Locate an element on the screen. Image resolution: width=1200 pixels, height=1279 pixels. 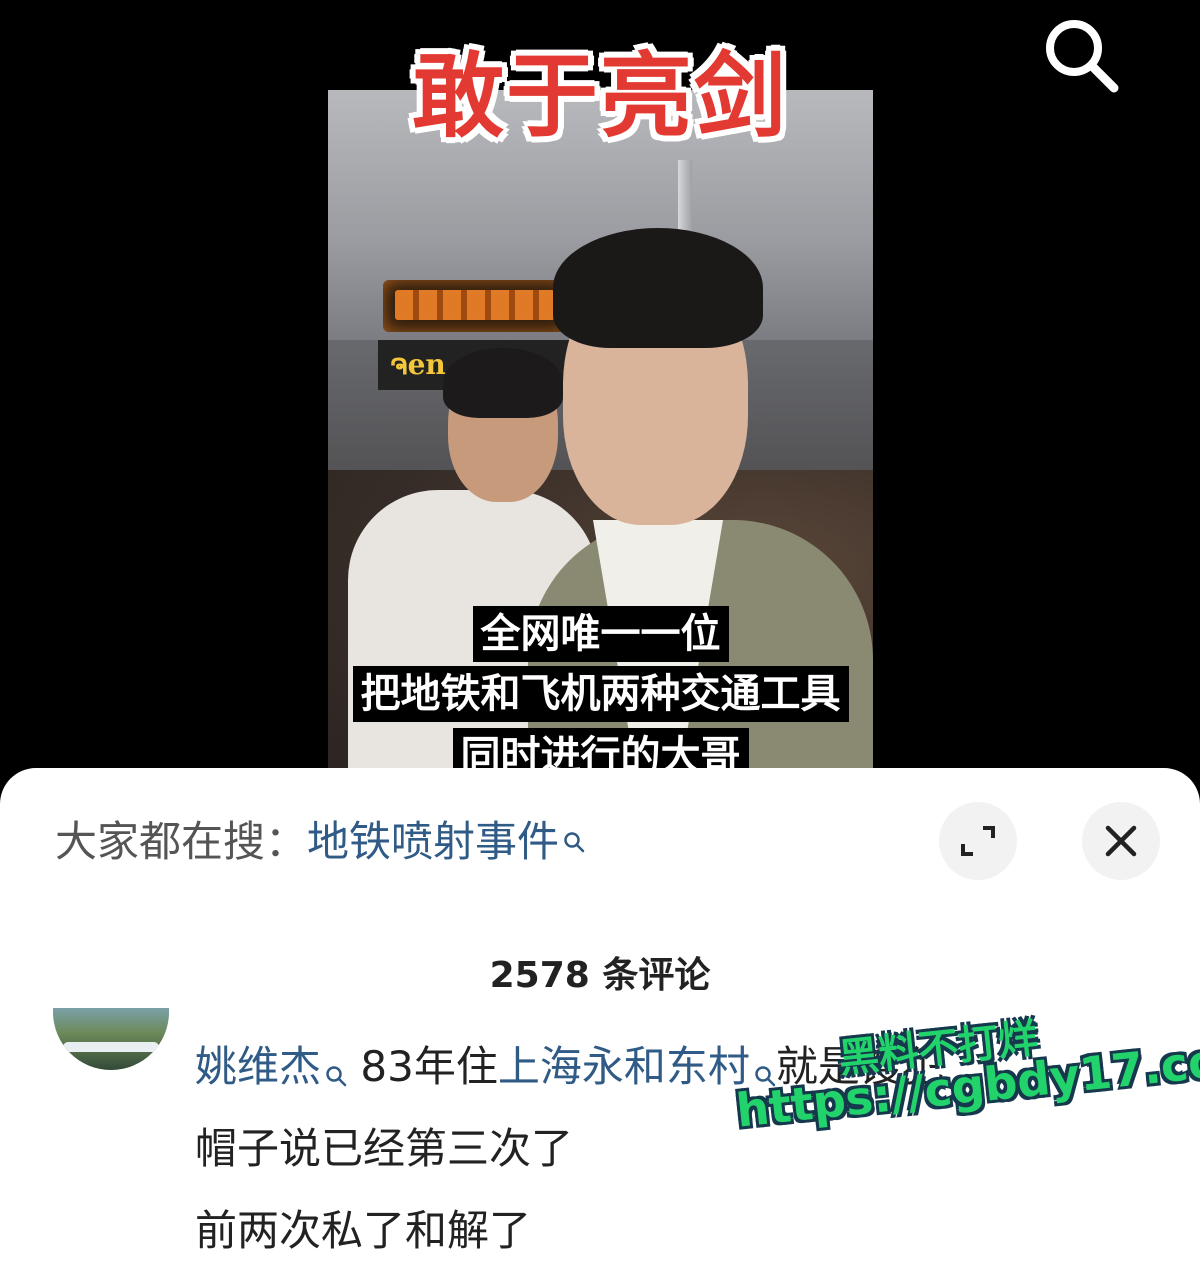
caption-text-2: 把地铁和飞机两种交通工具 is located at coordinates (600, 694).